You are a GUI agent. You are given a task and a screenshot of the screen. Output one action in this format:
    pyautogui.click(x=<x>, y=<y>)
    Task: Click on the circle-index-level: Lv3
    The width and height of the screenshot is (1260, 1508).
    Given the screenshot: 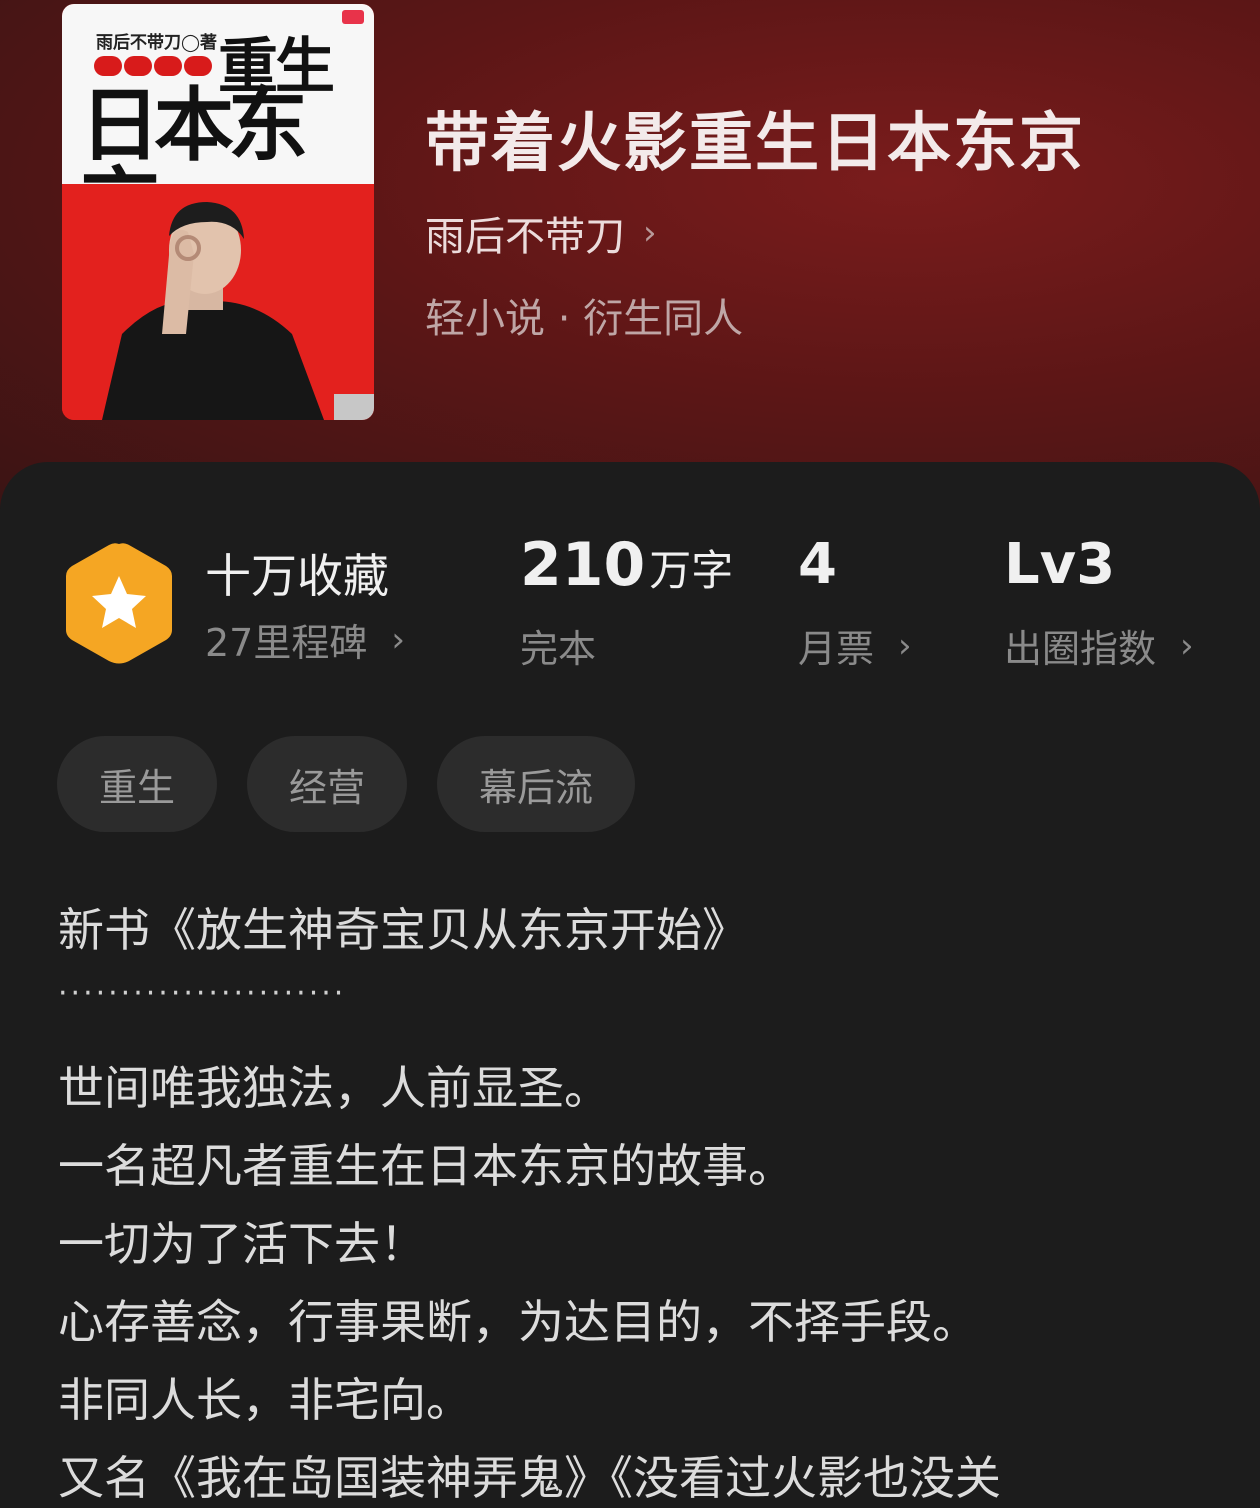 What is the action you would take?
    pyautogui.click(x=1060, y=564)
    